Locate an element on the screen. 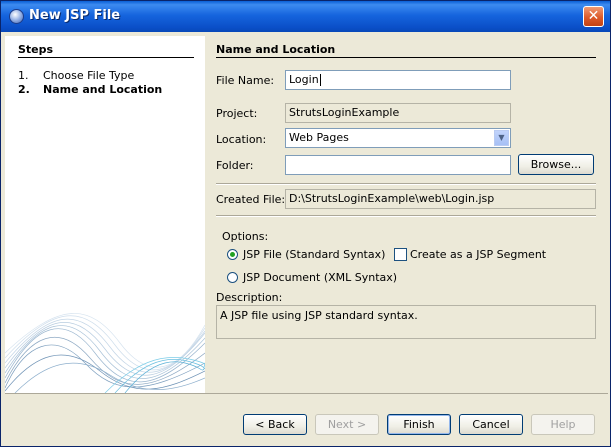 Image resolution: width=611 pixels, height=447 pixels. project-value: StrutsLoginExample is located at coordinates (344, 112).